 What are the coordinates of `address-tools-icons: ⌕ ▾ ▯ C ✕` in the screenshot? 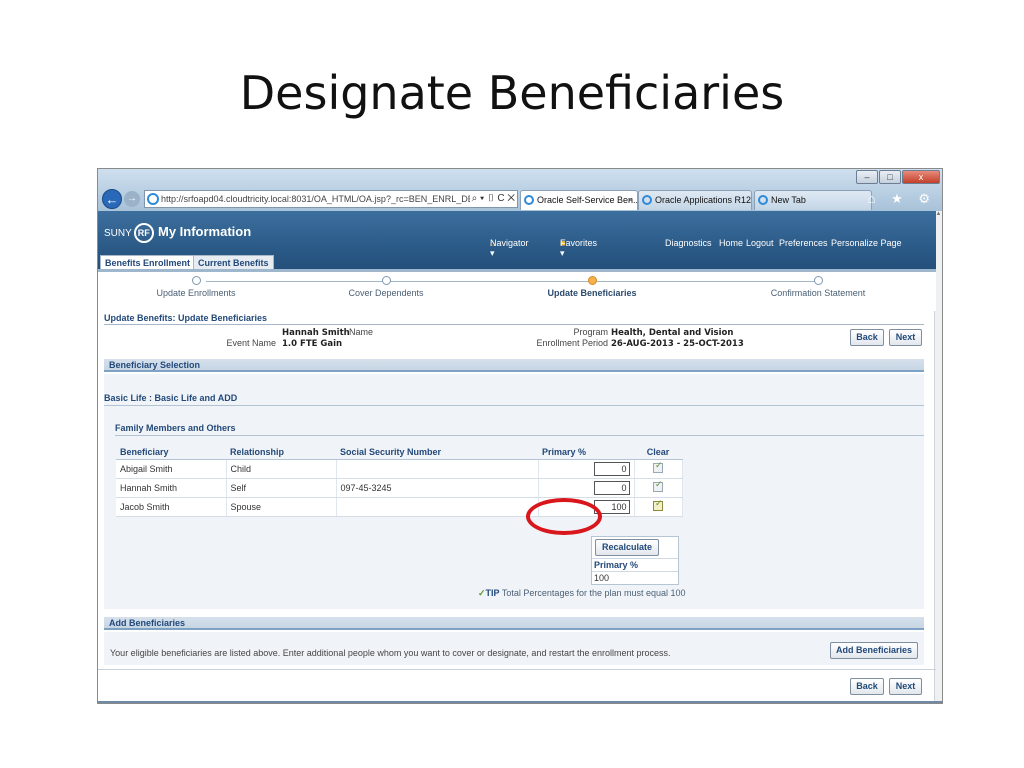 It's located at (492, 199).